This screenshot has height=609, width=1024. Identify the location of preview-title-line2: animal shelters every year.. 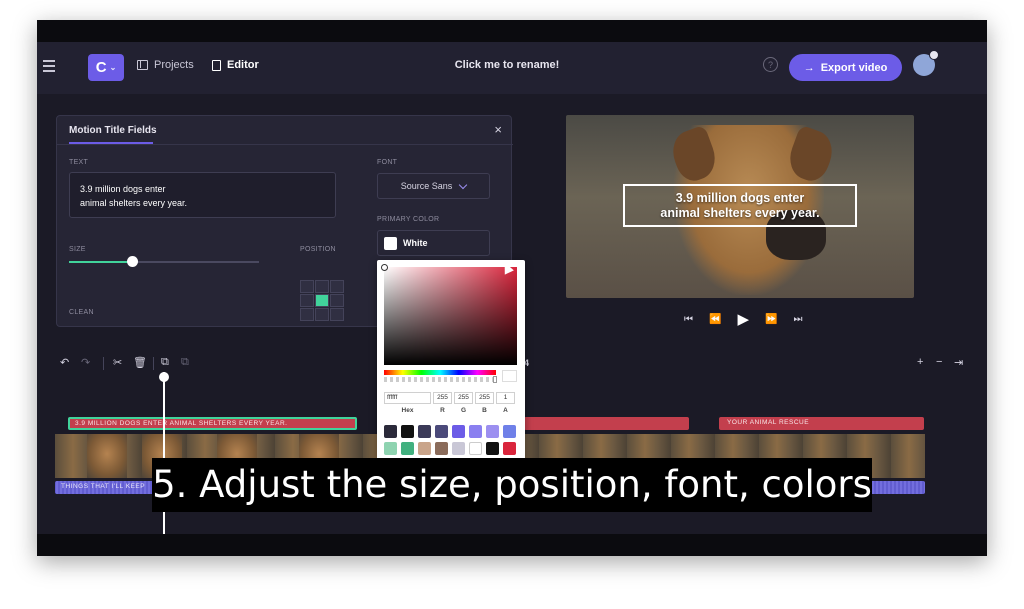
(740, 212).